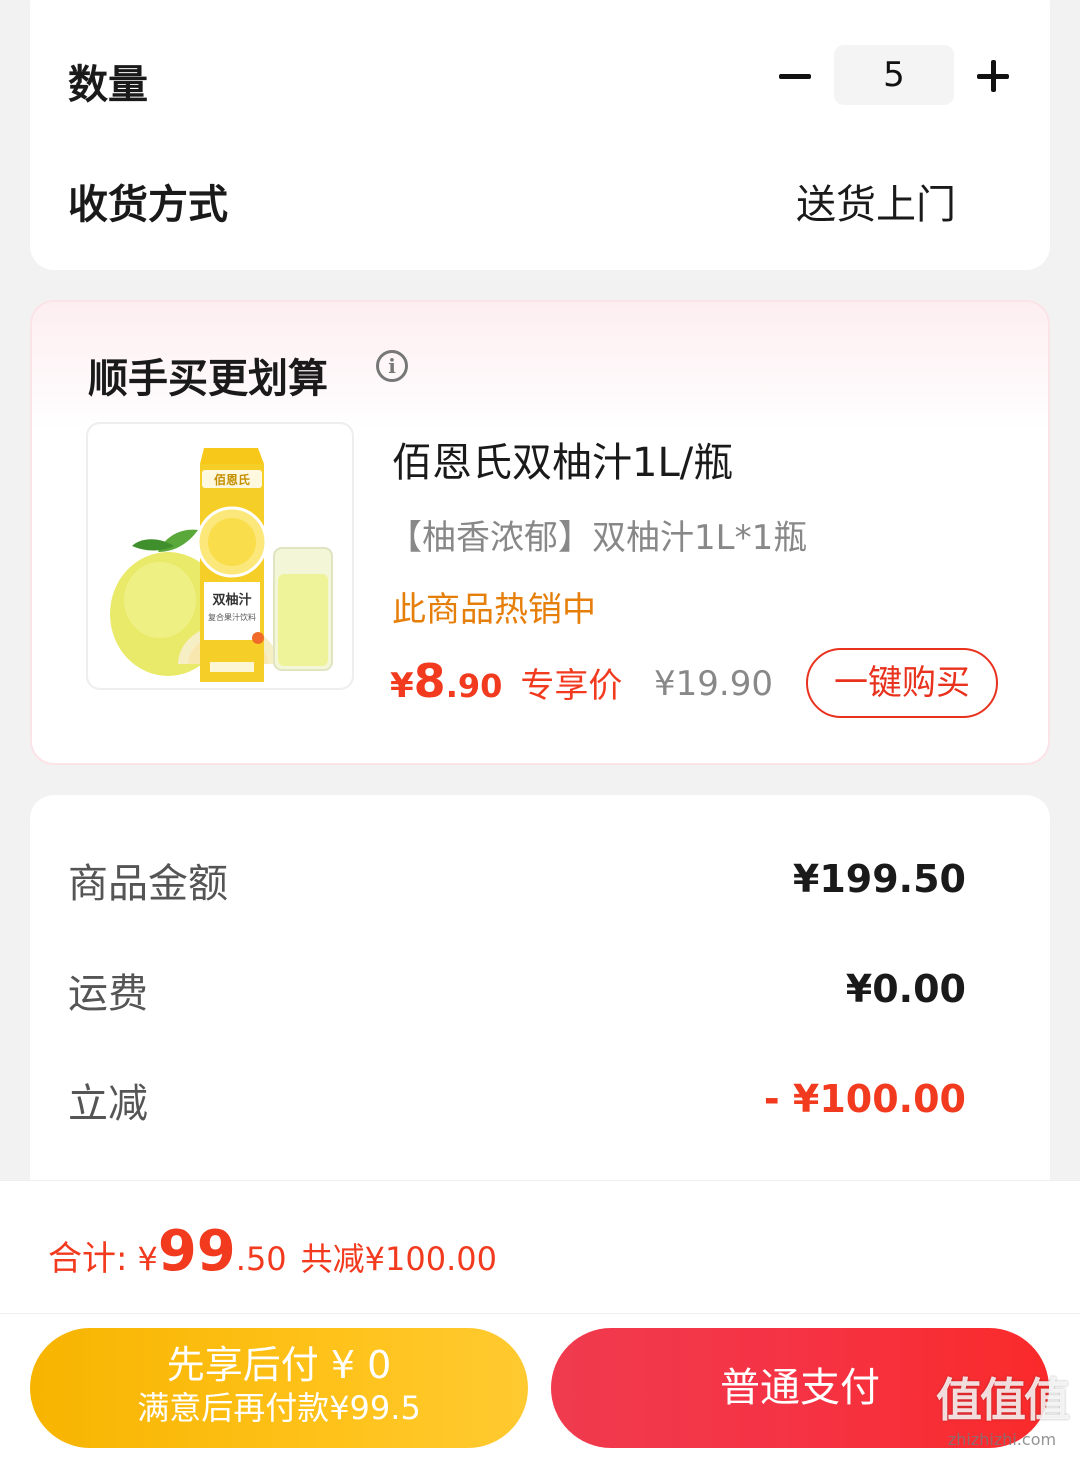 The width and height of the screenshot is (1080, 1459). What do you see at coordinates (231, 599) in the screenshot?
I see `svg-text: 双柚汁` at bounding box center [231, 599].